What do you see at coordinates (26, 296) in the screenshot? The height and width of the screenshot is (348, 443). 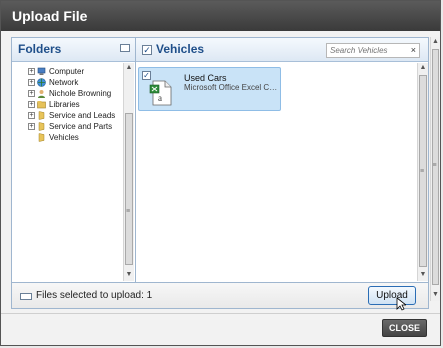 I see `files-icon` at bounding box center [26, 296].